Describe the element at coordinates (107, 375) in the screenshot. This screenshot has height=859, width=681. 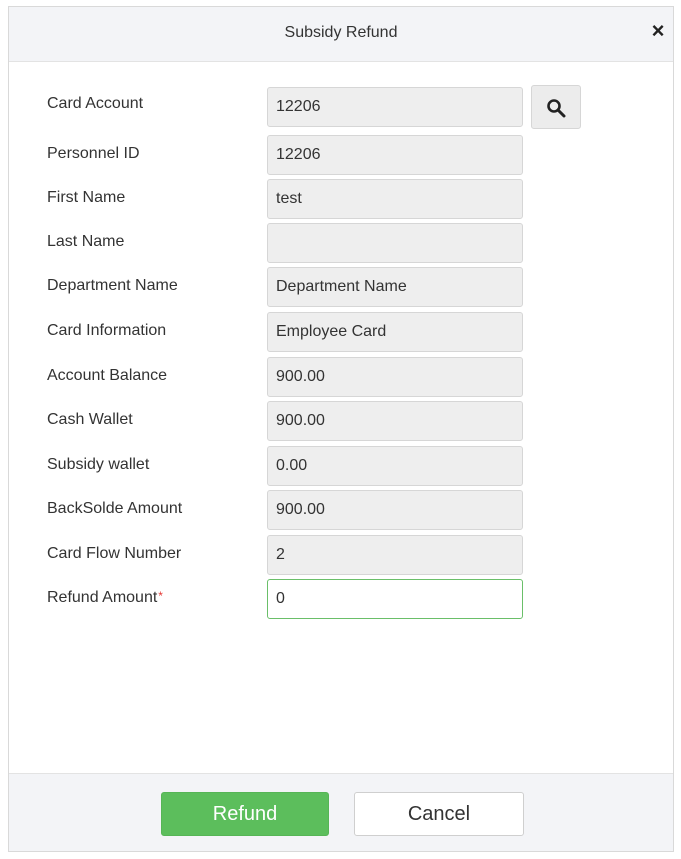
I see `account-balance-label: Account Balance` at that location.